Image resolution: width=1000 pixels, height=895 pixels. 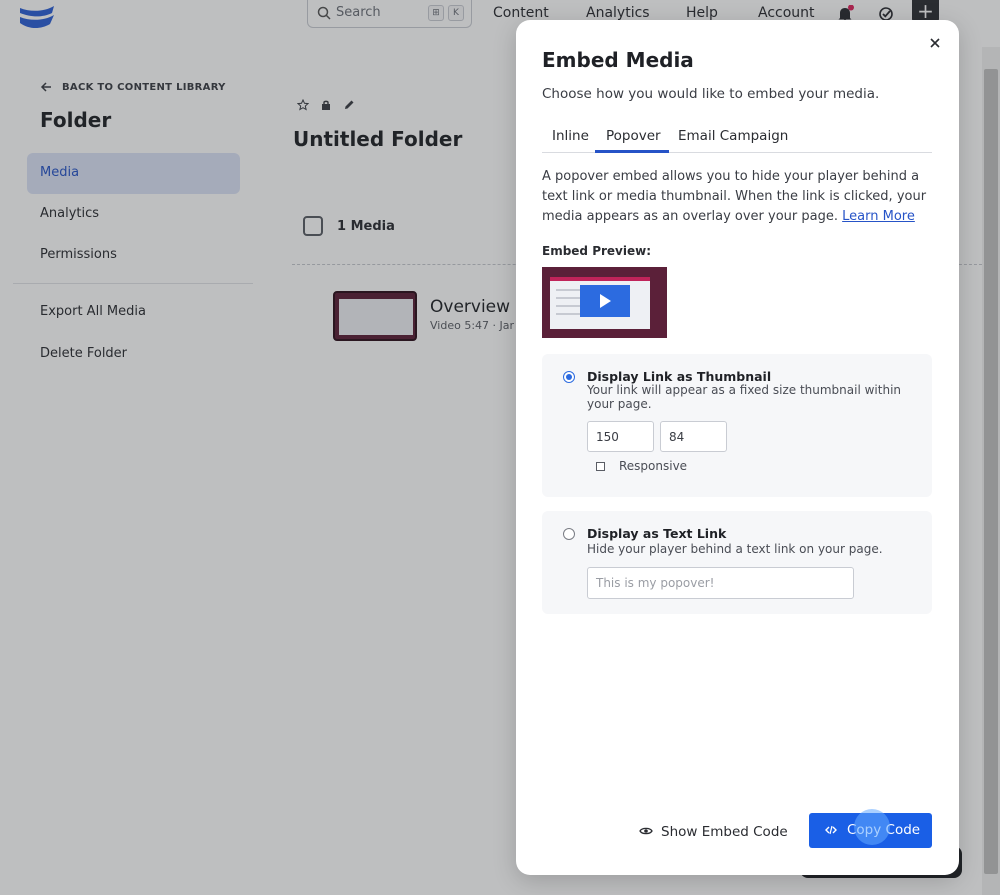 I want to click on copy-code-button: Copy Code, so click(x=870, y=830).